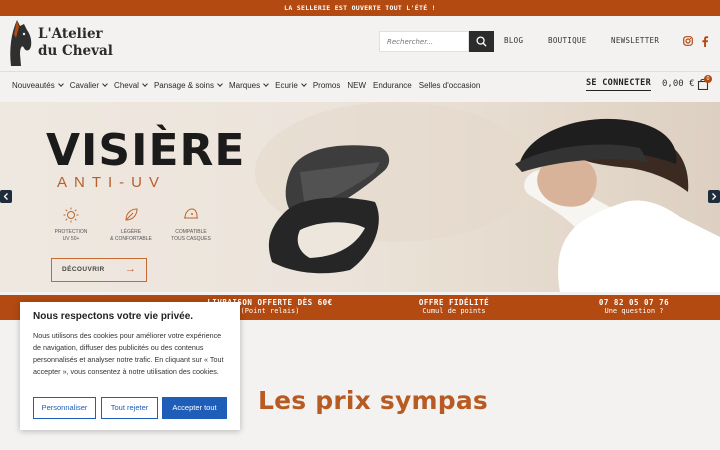  Describe the element at coordinates (678, 84) in the screenshot. I see `cart-total: 0,00 €` at that location.